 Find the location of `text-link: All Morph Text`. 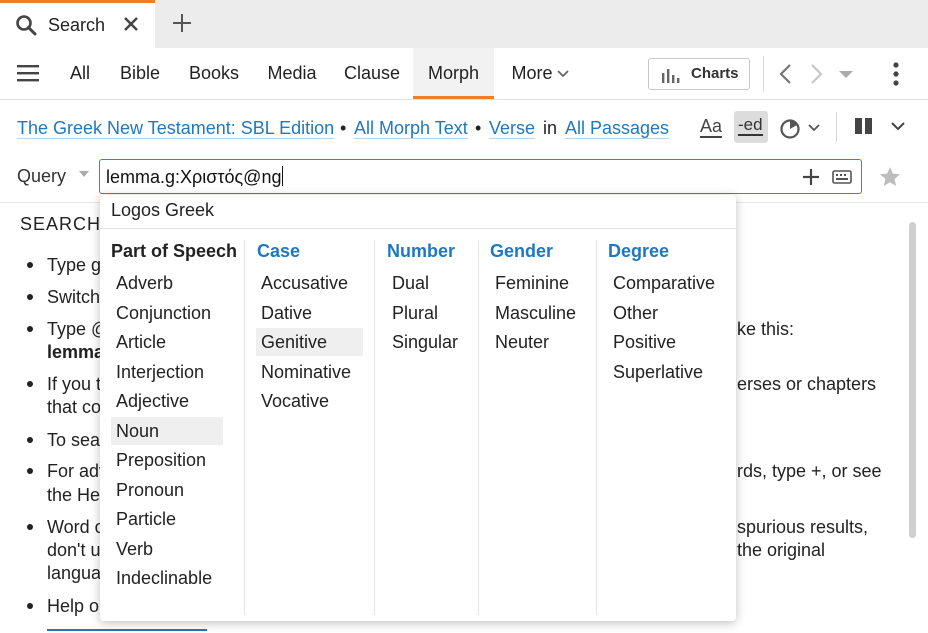

text-link: All Morph Text is located at coordinates (411, 128).